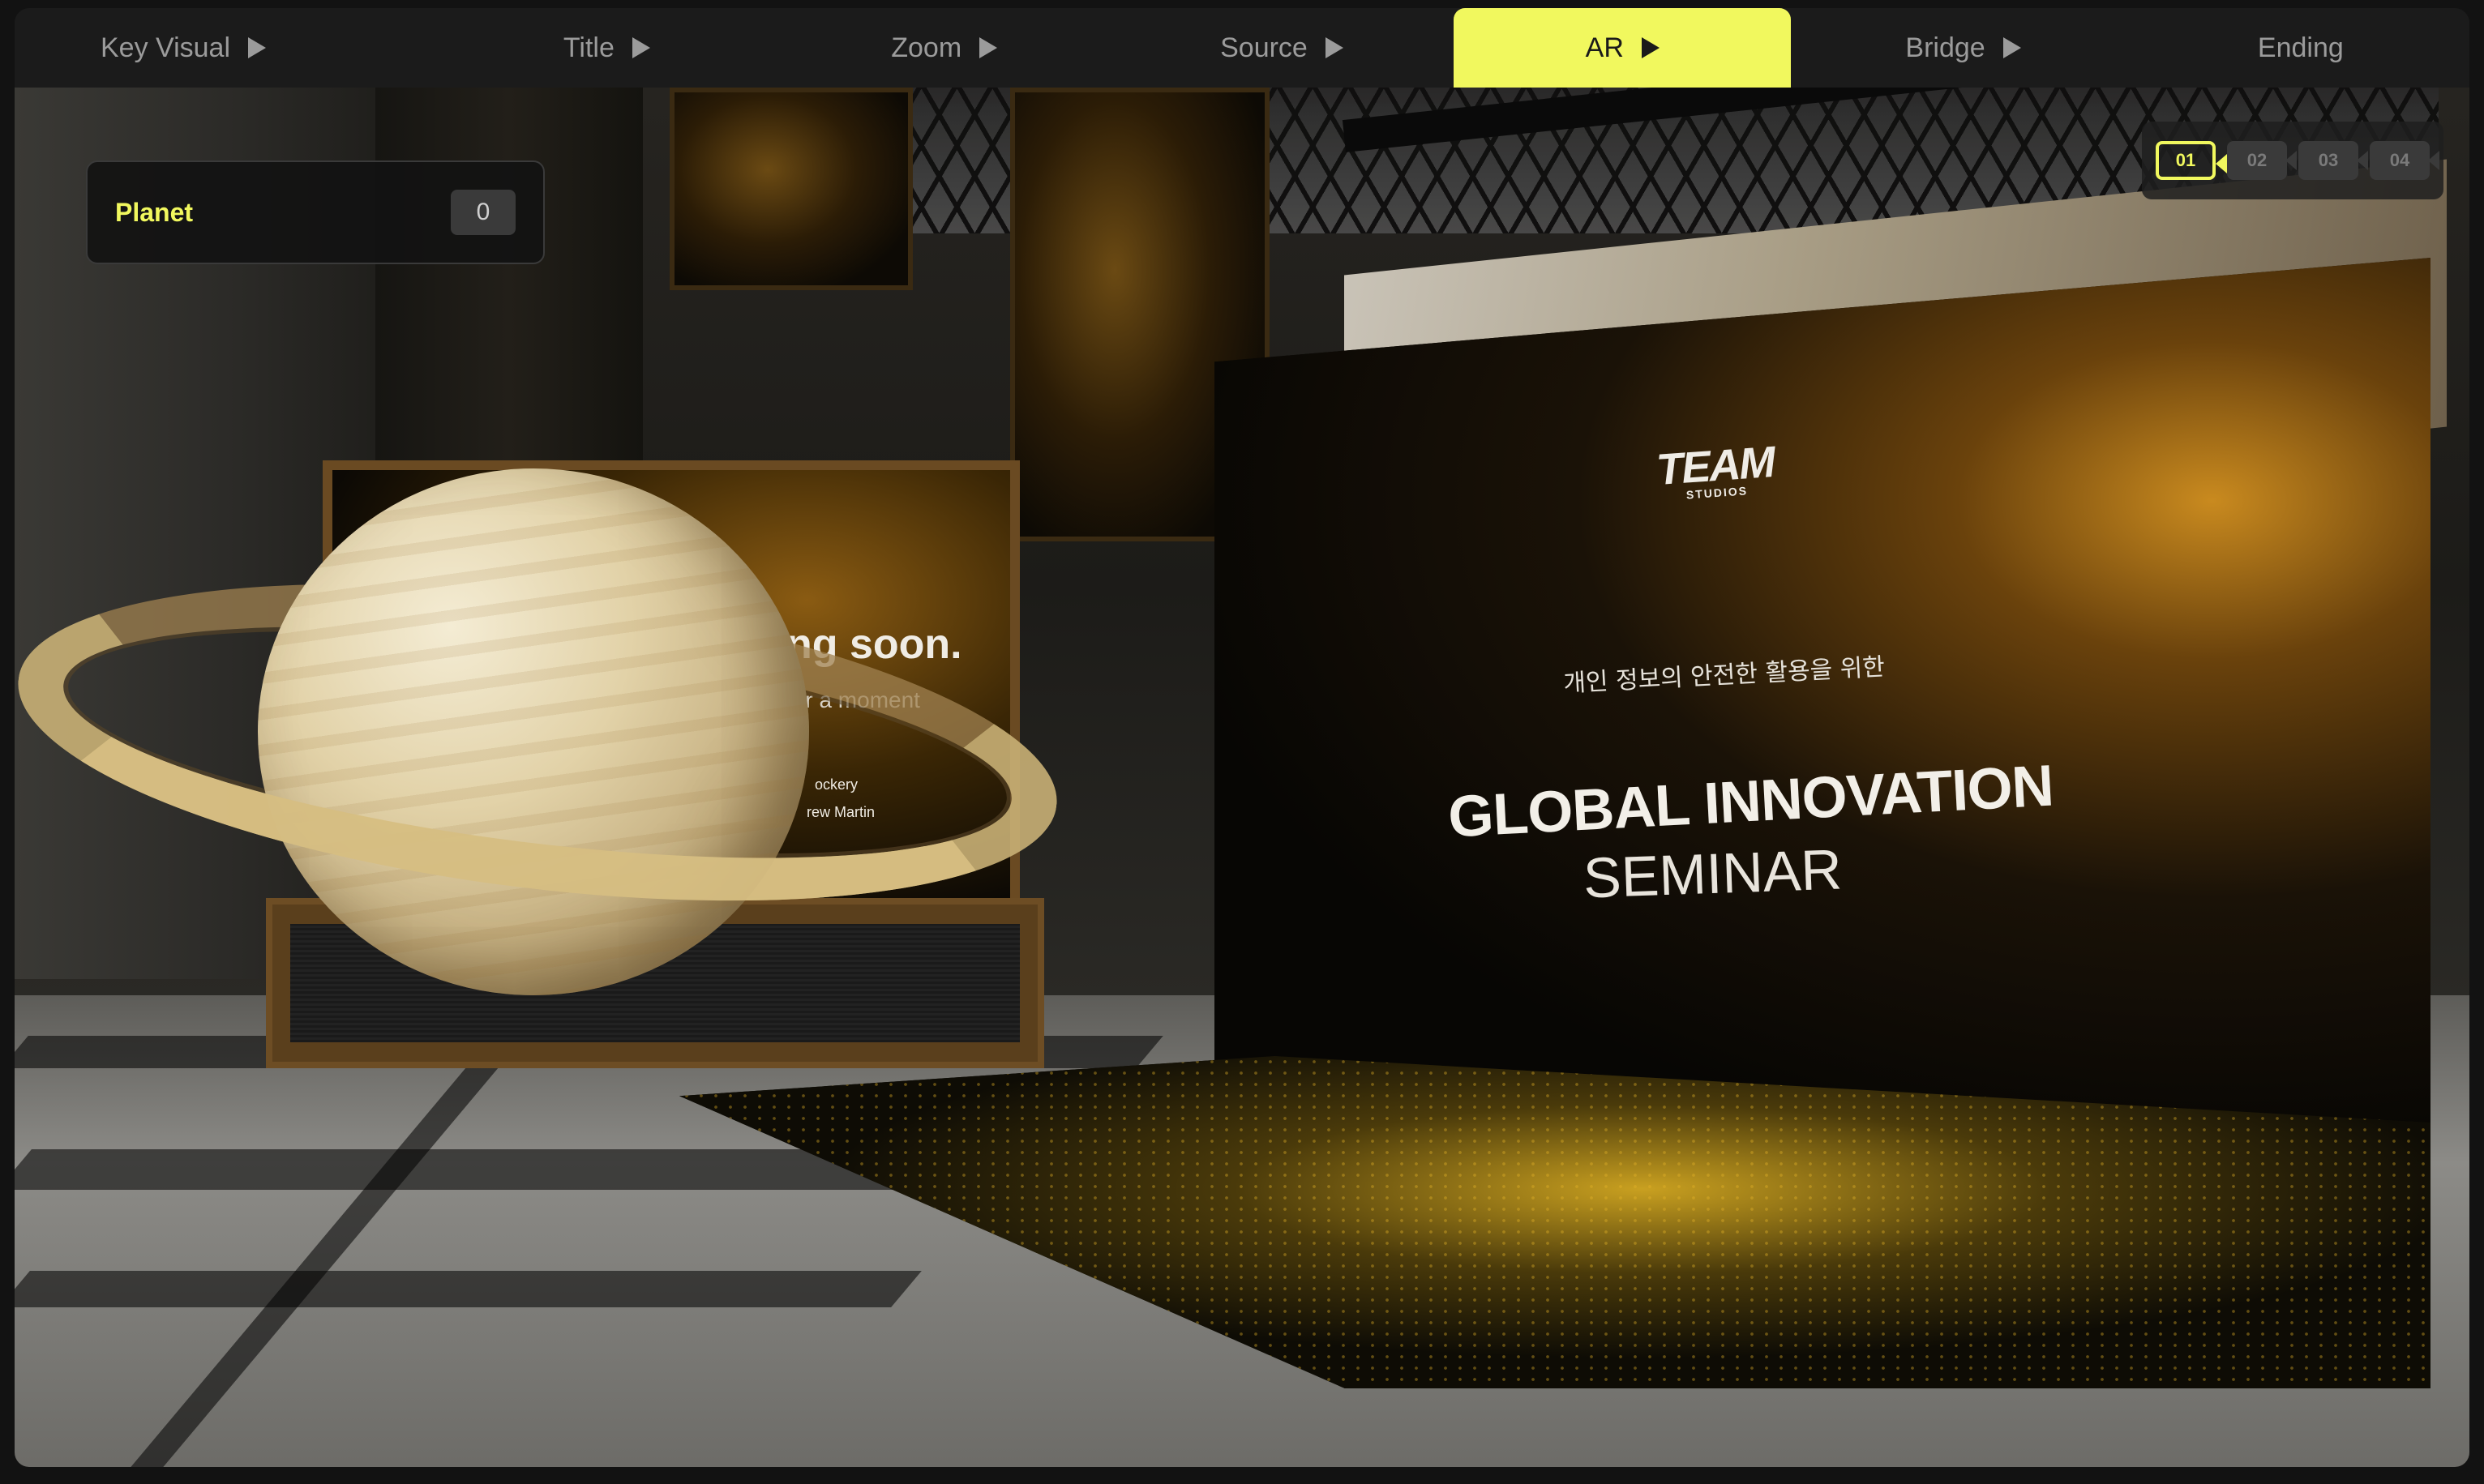  Describe the element at coordinates (1713, 873) in the screenshot. I see `seminar-subtitle: SEMINAR` at that location.